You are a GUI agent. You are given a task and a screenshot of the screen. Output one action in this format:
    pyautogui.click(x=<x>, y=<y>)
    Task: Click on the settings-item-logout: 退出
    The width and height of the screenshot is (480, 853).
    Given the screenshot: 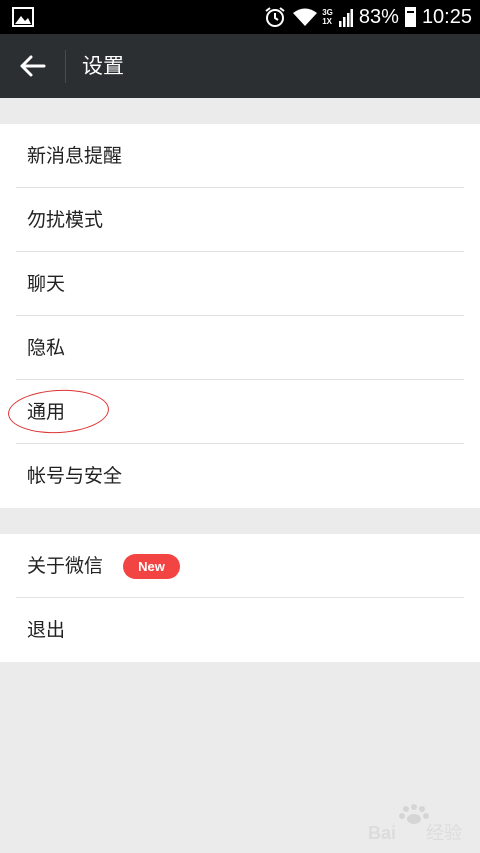 What is the action you would take?
    pyautogui.click(x=240, y=630)
    